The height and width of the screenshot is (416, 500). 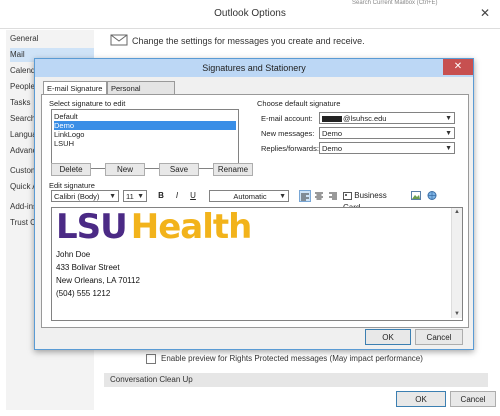 I want to click on italic-button: I, so click(x=177, y=196).